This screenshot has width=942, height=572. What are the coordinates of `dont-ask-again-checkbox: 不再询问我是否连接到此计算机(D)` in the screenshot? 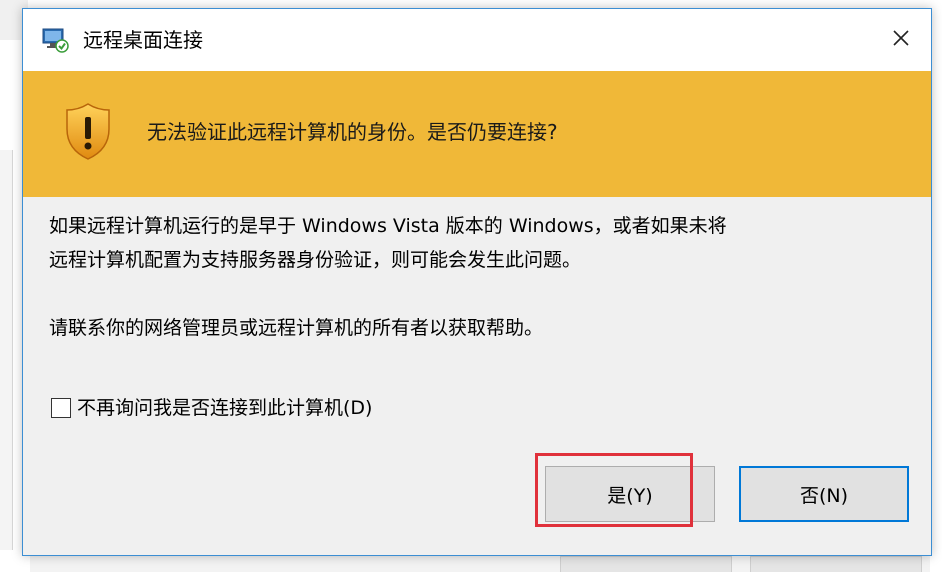 It's located at (211, 408).